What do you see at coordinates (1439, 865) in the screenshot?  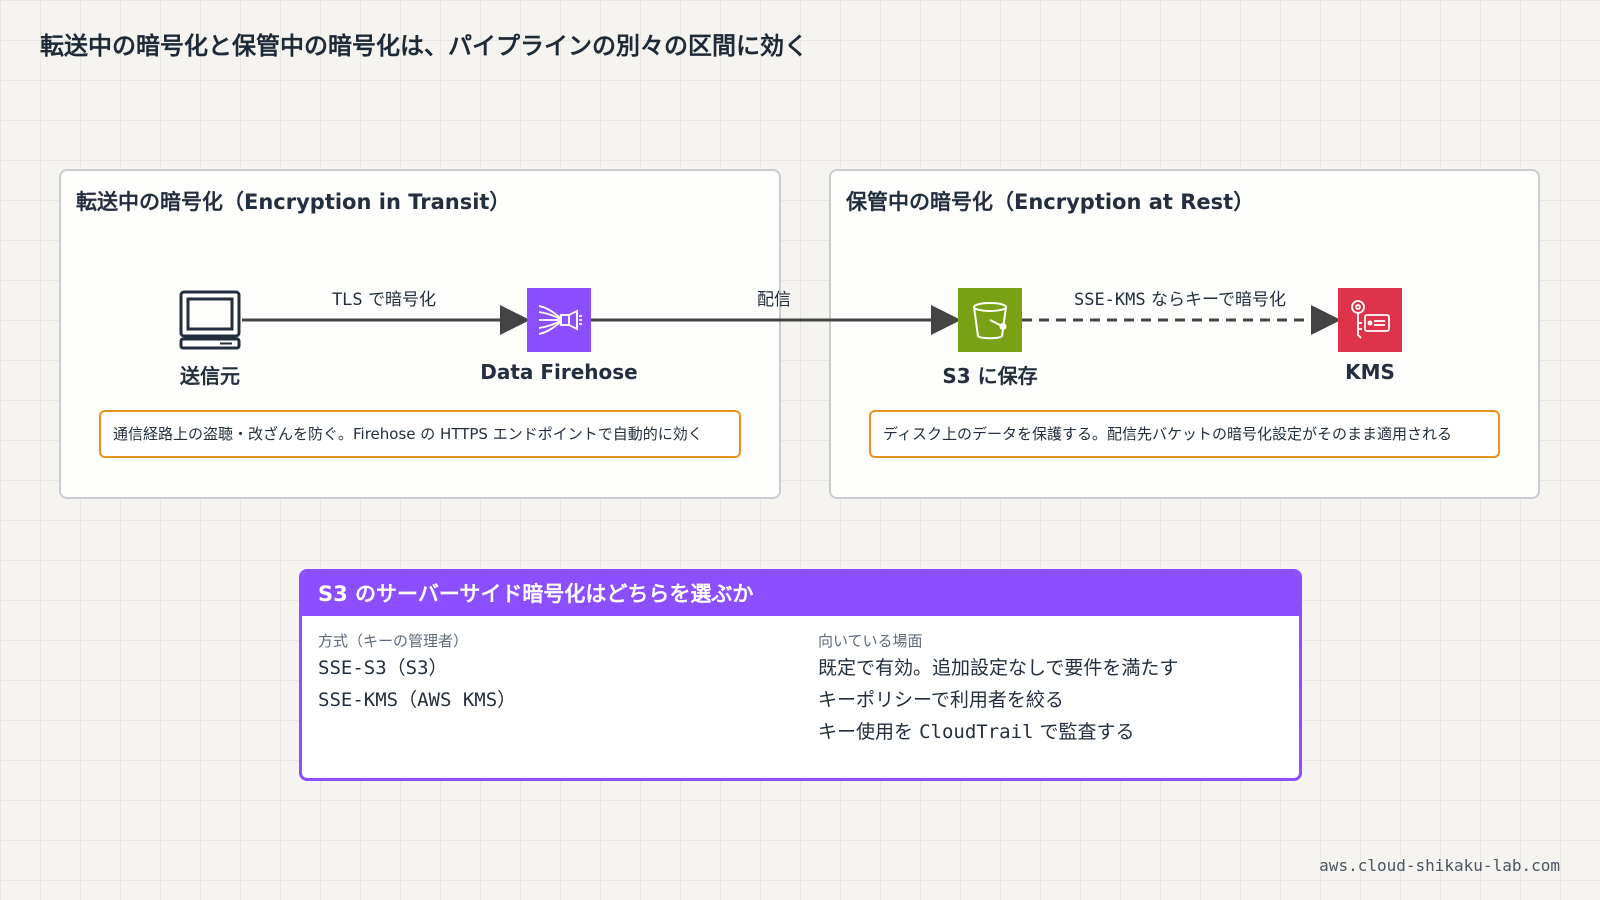 I see `footer-url: aws.cloud-shikaku-lab.com` at bounding box center [1439, 865].